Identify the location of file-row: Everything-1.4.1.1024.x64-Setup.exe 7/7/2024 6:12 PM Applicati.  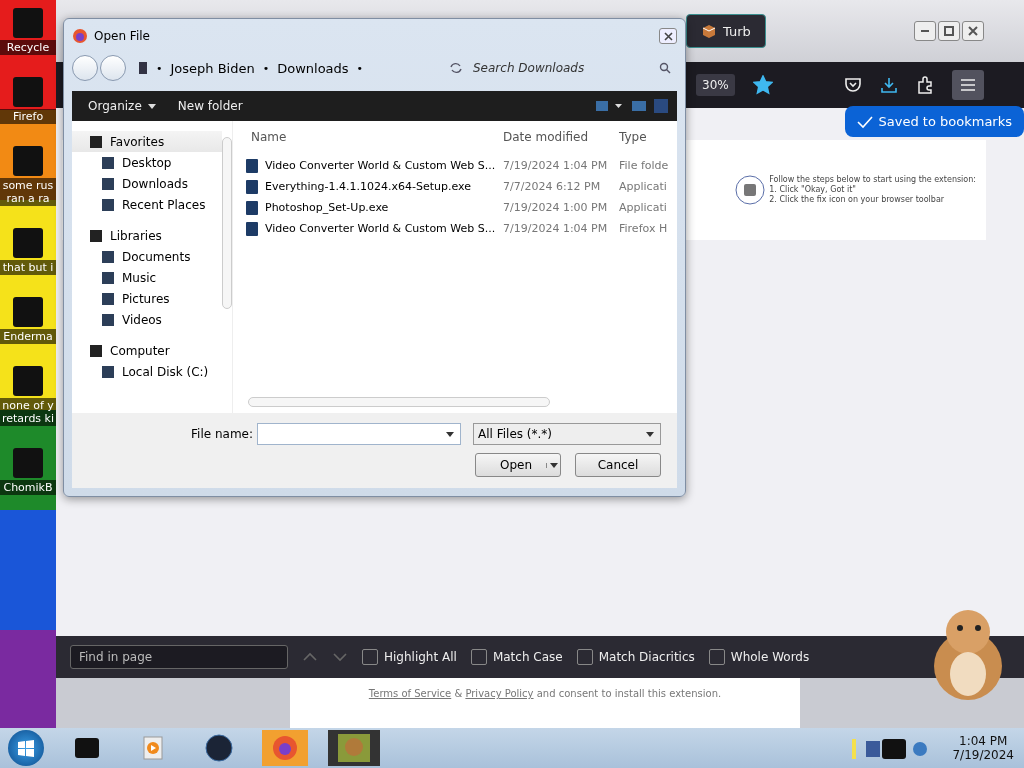
(455, 186).